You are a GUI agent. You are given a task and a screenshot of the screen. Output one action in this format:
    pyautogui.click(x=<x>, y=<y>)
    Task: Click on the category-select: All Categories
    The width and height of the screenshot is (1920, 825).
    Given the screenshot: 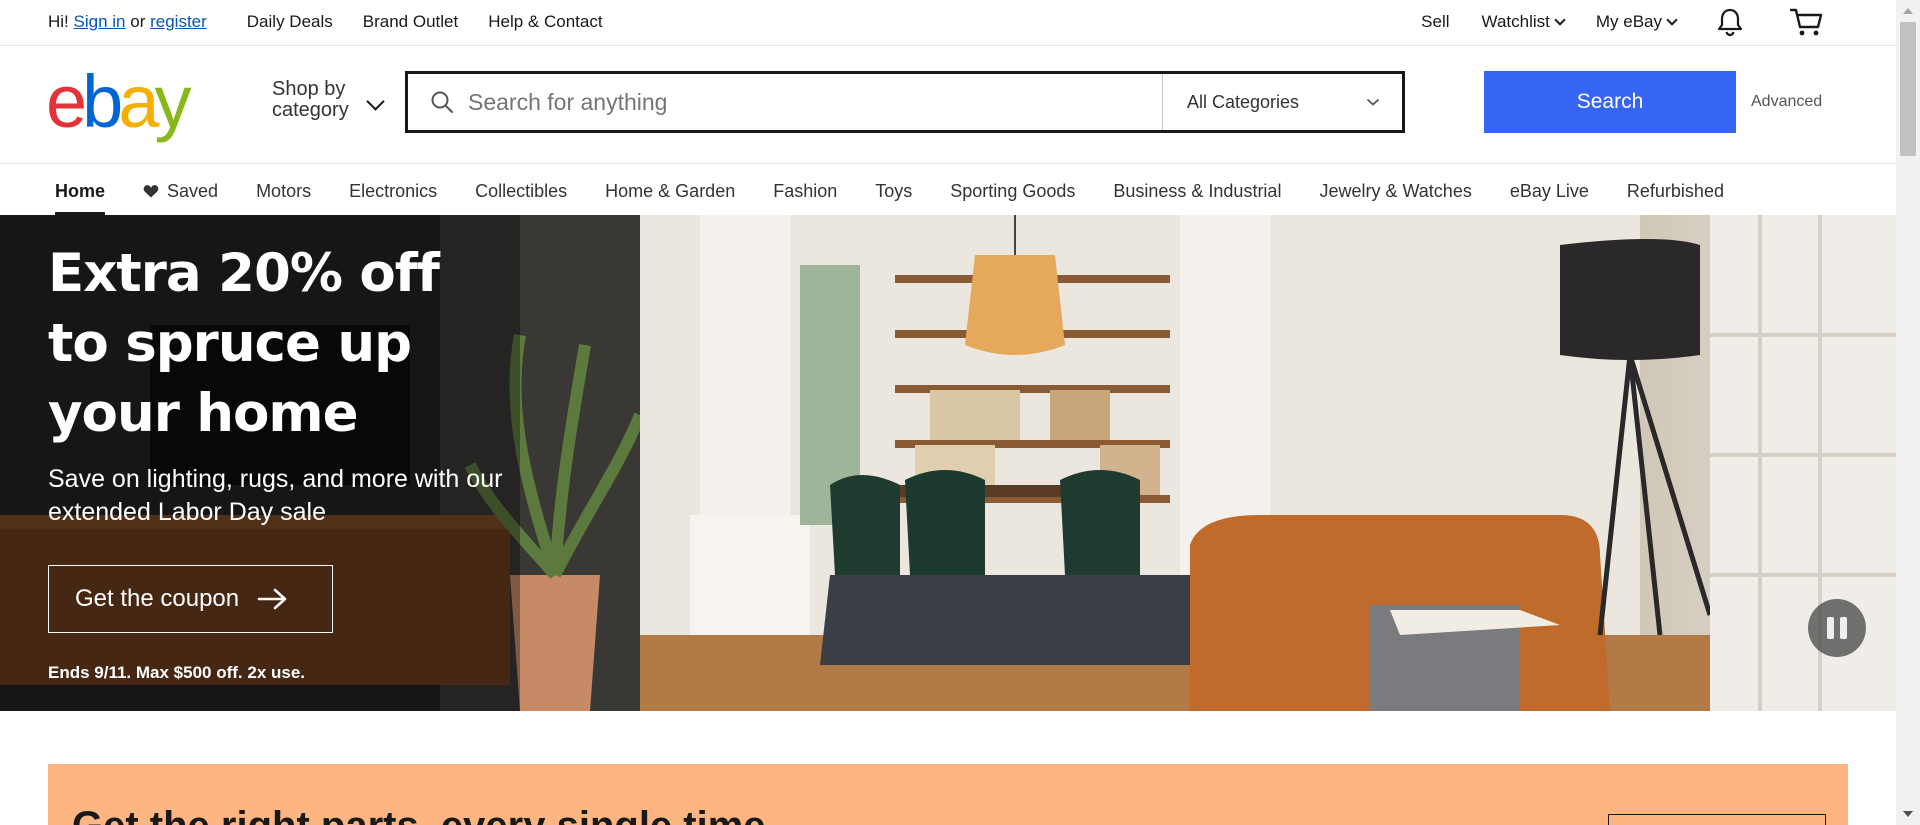 What is the action you would take?
    pyautogui.click(x=1282, y=102)
    